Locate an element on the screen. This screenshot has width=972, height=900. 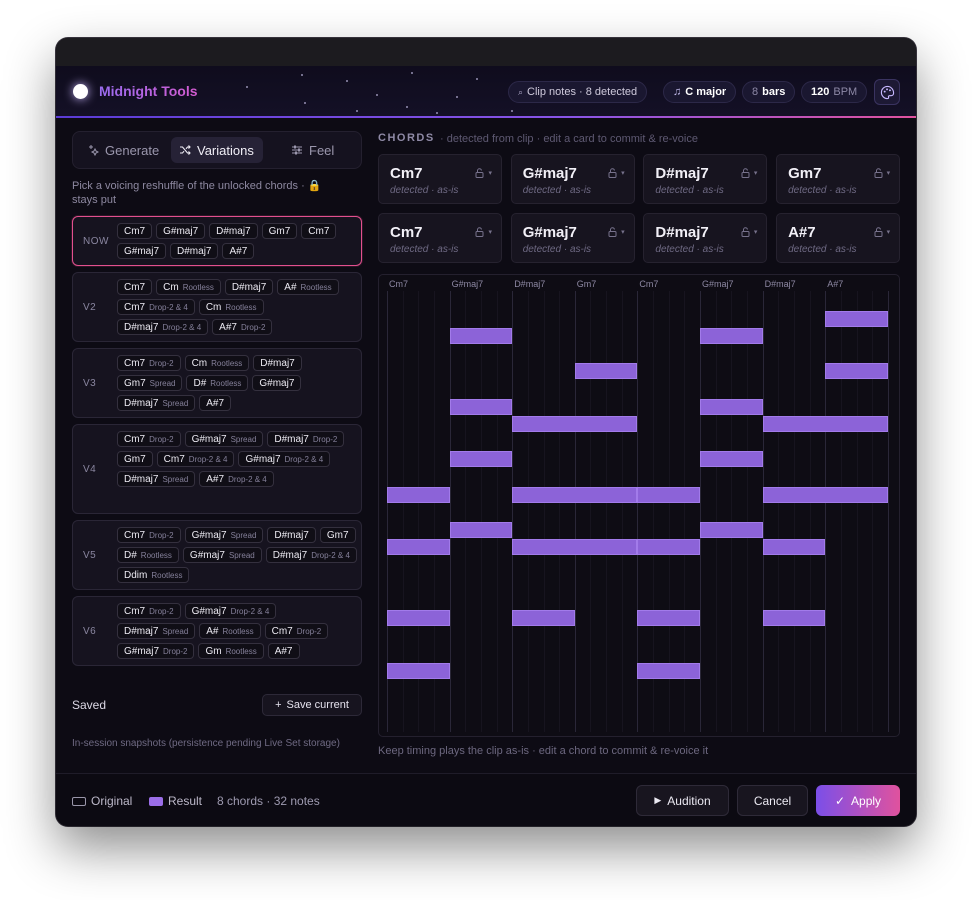
palette-button is located at coordinates (887, 92).